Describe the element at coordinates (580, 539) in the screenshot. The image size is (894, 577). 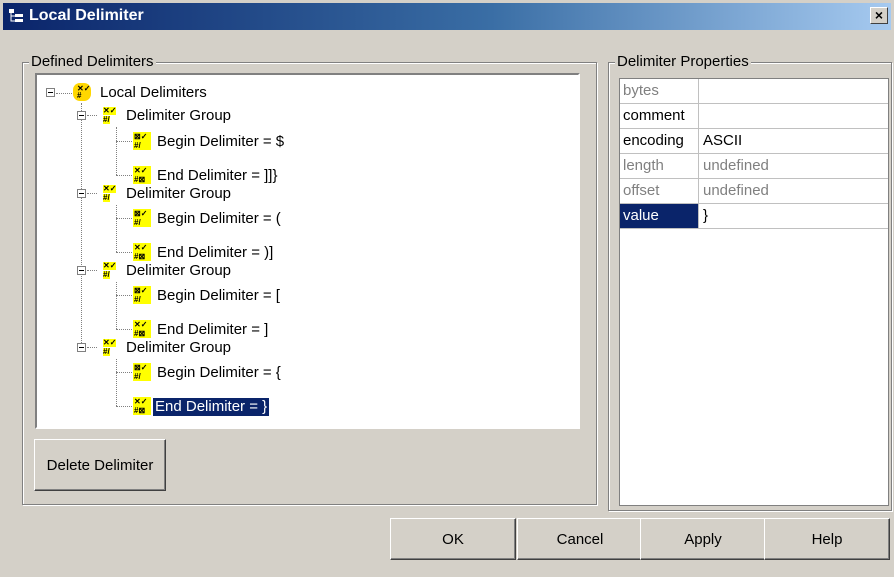
I see `cancel-button: Cancel` at that location.